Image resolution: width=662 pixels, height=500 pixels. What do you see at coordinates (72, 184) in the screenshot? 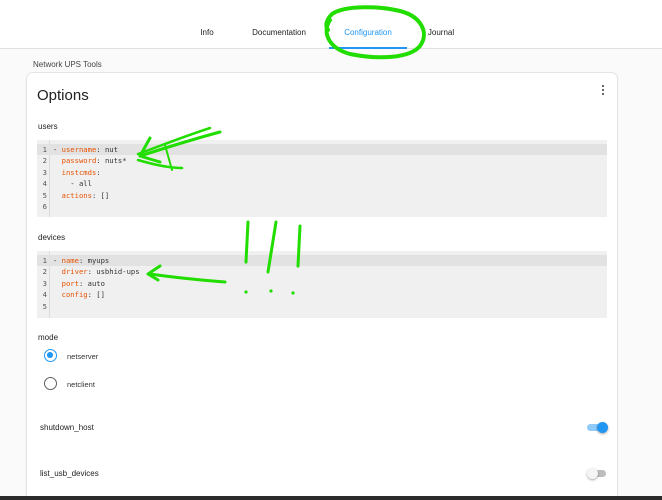
I see `code-text: - all` at bounding box center [72, 184].